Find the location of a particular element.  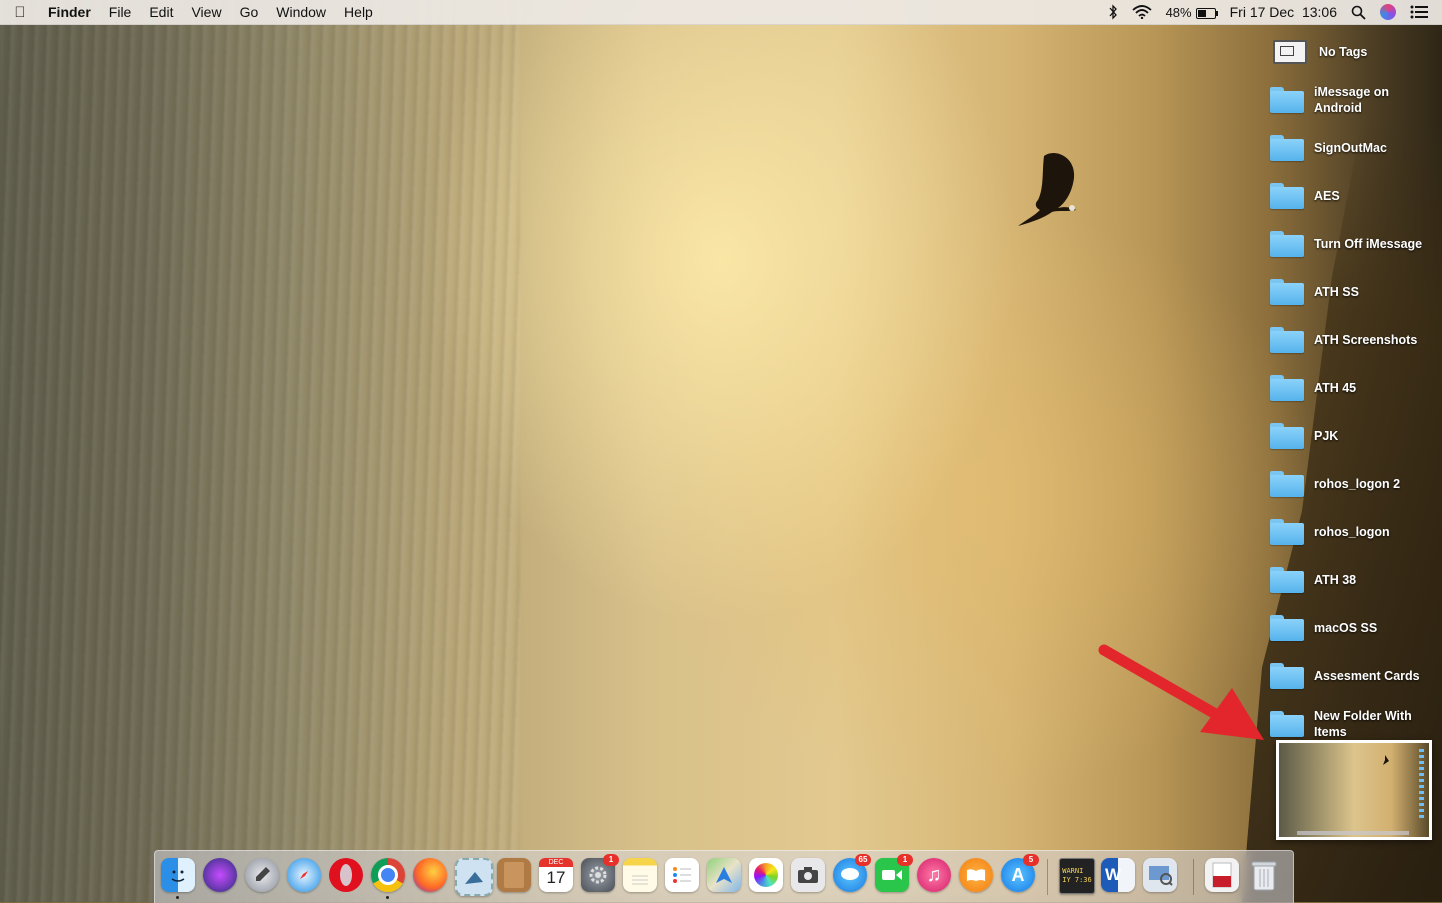

menu-help: Help is located at coordinates (358, 12).